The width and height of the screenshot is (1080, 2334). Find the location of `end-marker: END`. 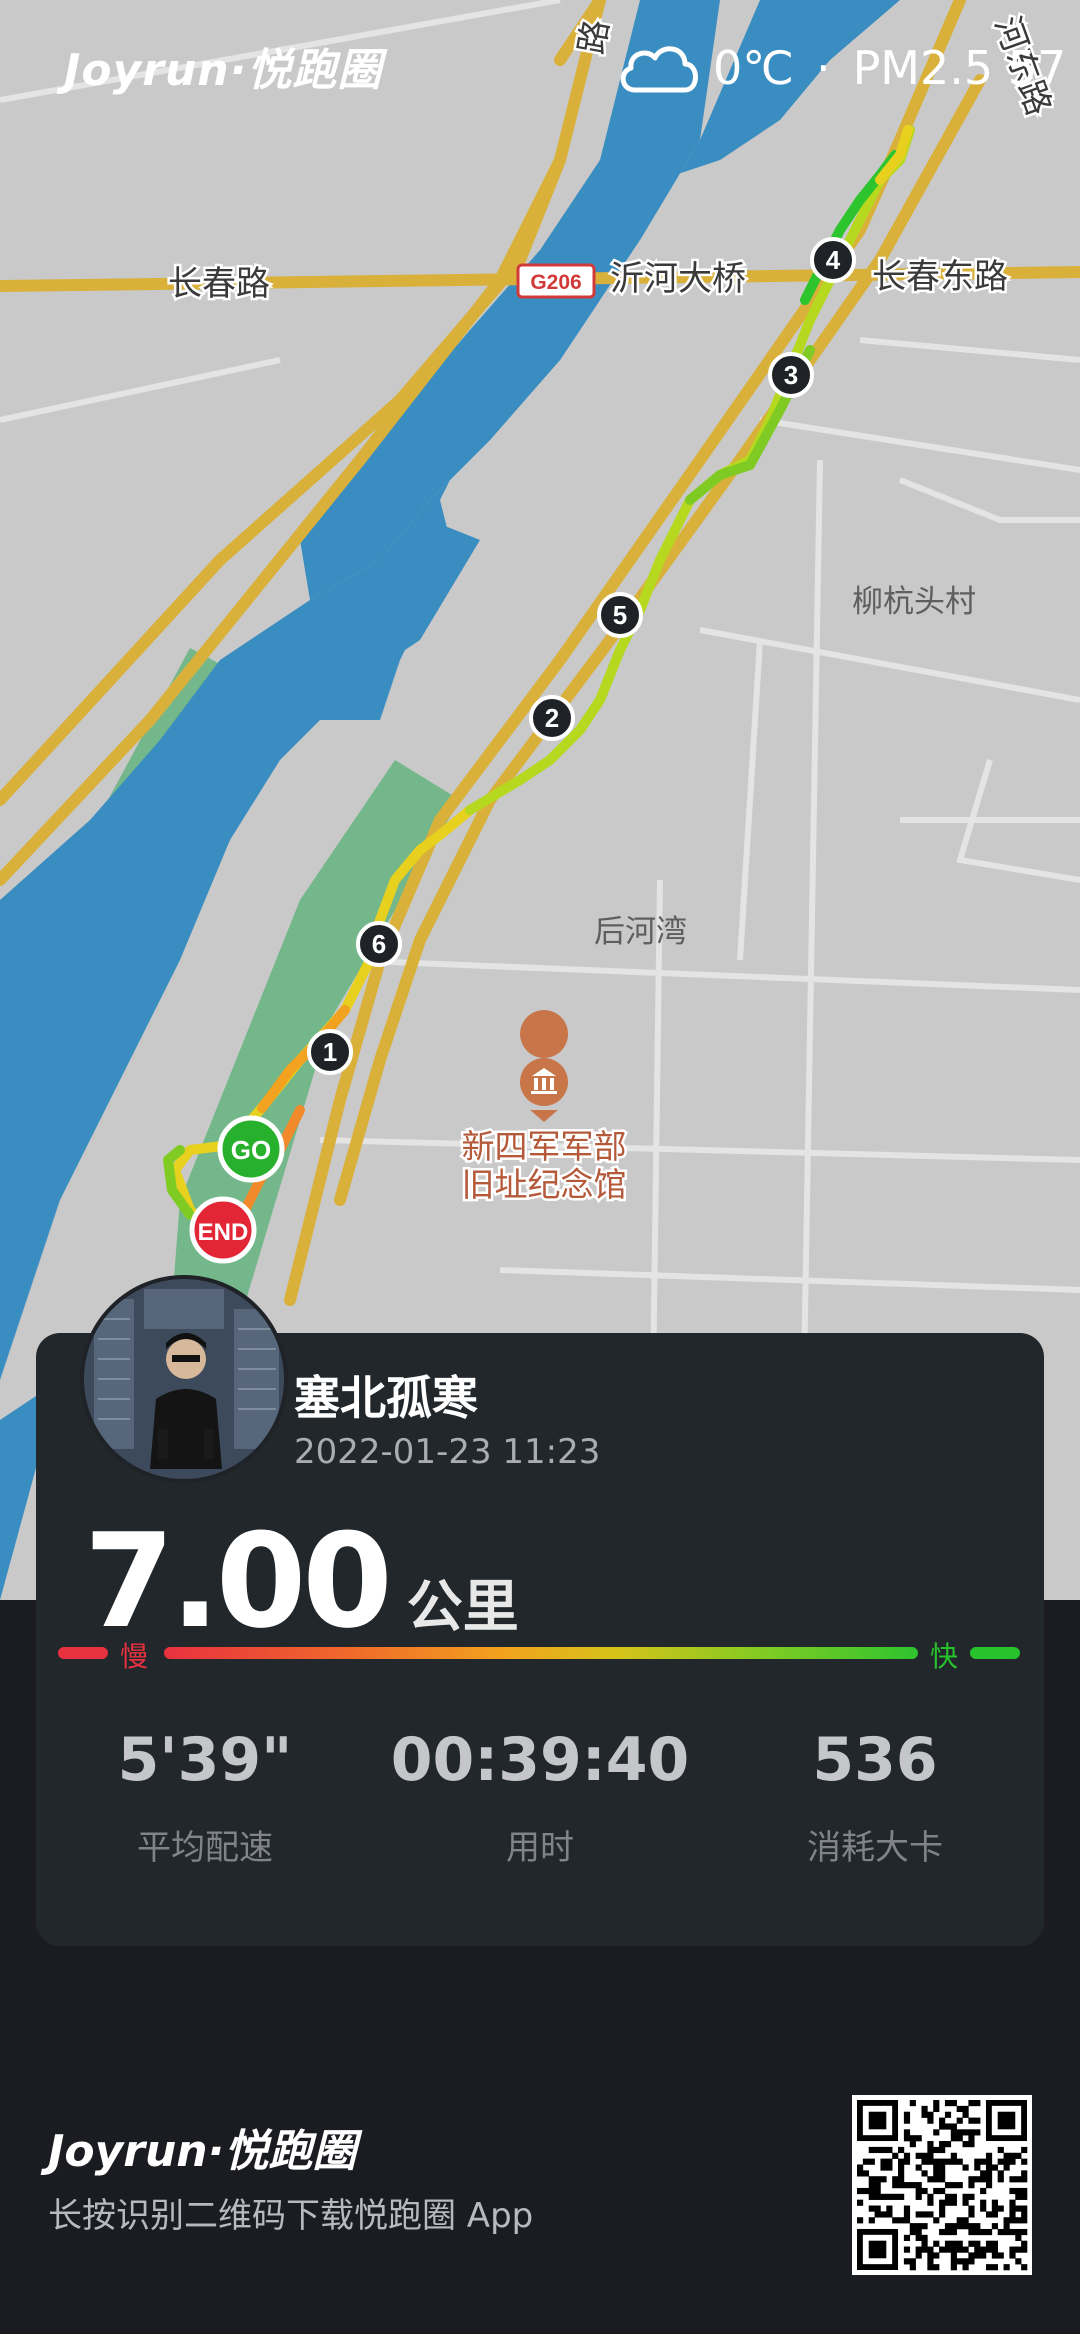

end-marker: END is located at coordinates (223, 1230).